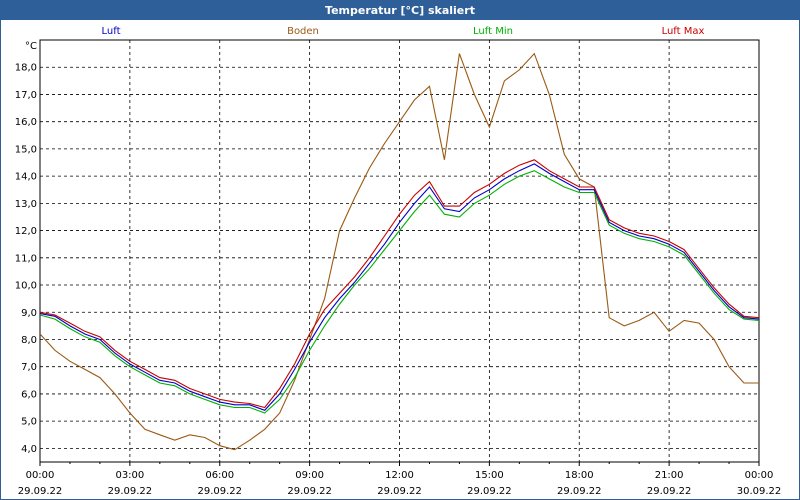 The image size is (800, 500). Describe the element at coordinates (29, 367) in the screenshot. I see `y-tick-label: 7,0` at that location.